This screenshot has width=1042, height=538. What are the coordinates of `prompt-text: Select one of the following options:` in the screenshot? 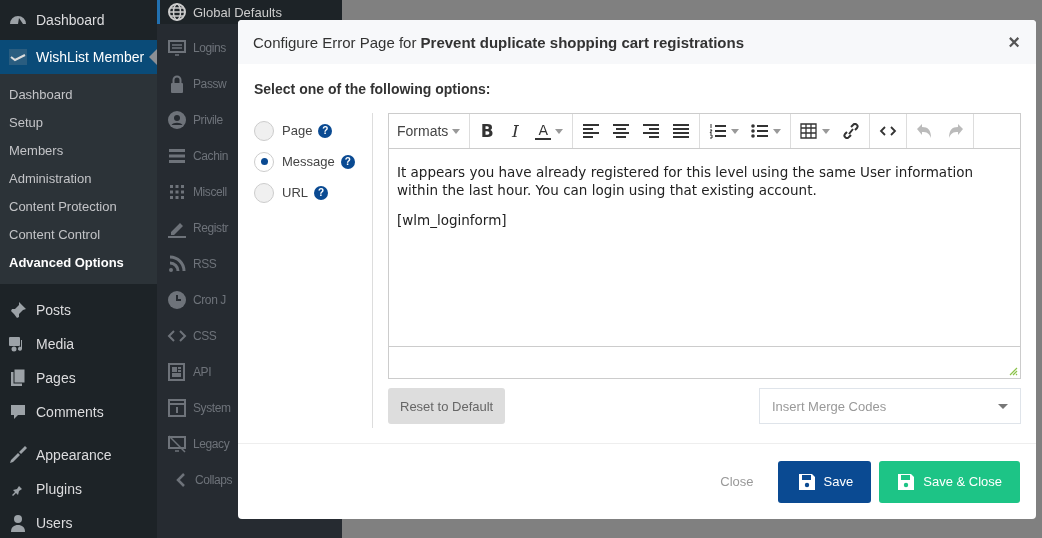 It's located at (373, 89).